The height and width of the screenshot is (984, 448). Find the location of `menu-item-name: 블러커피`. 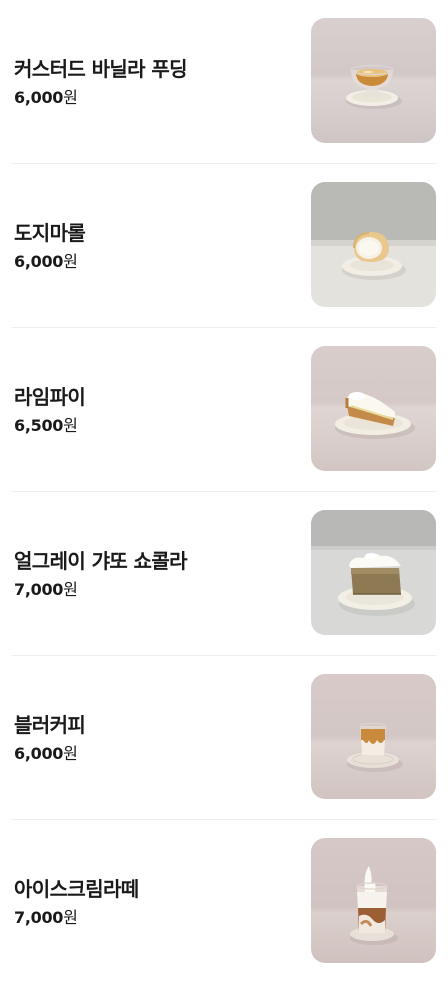

menu-item-name: 블러커피 is located at coordinates (50, 724).